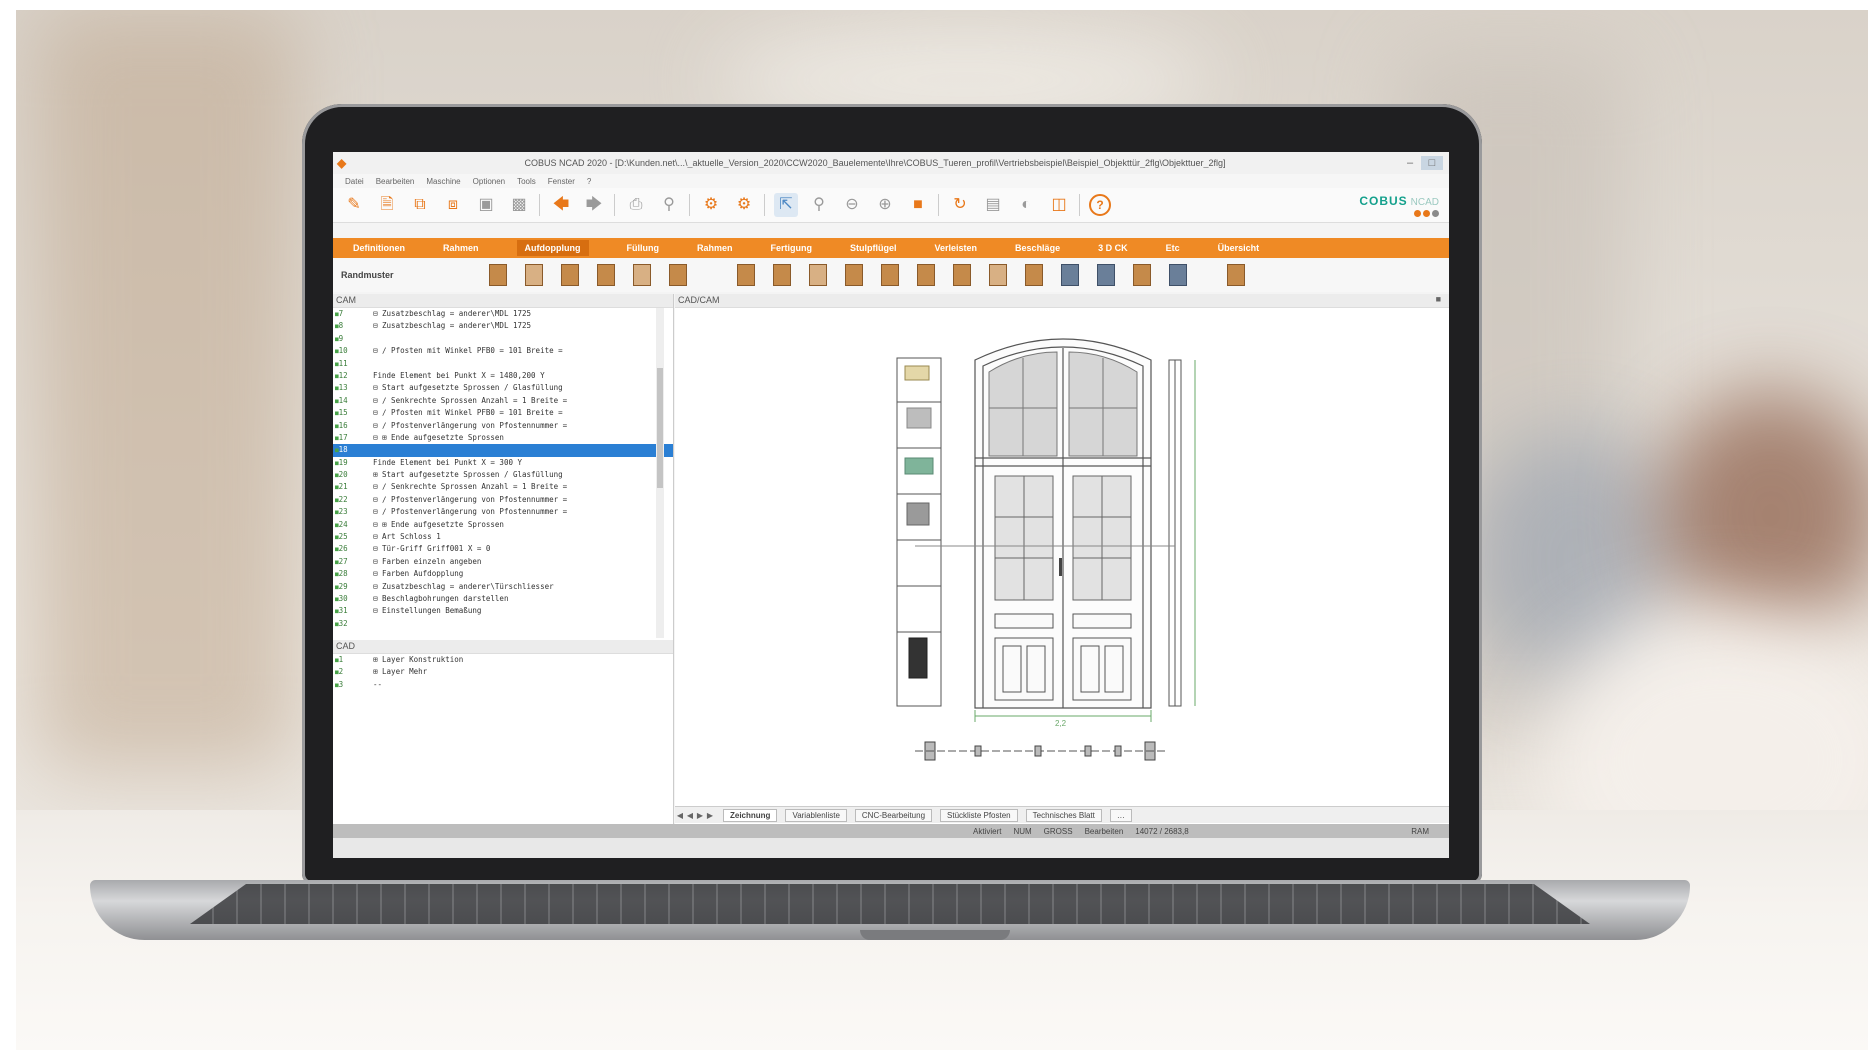 The image size is (1868, 1061). What do you see at coordinates (1438, 299) in the screenshot?
I see `canvas-pin-icon: ■` at bounding box center [1438, 299].